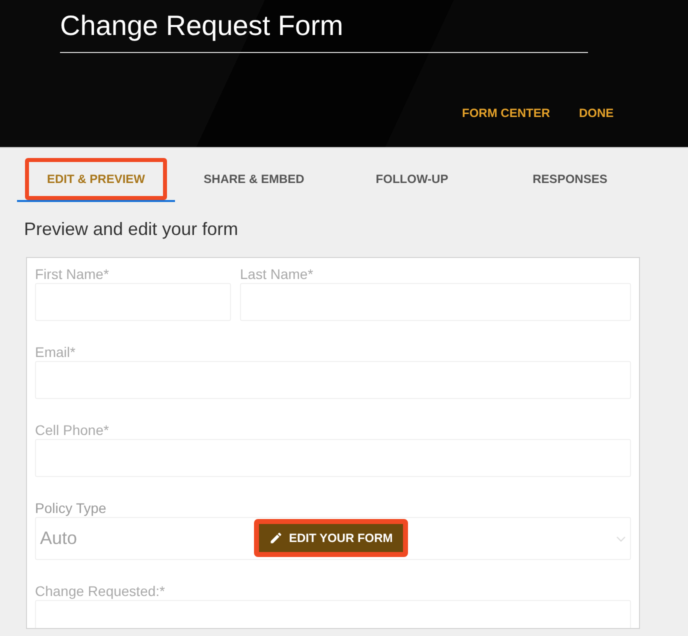 Image resolution: width=688 pixels, height=636 pixels. Describe the element at coordinates (132, 229) in the screenshot. I see `subtitle: Preview and edit your form` at that location.